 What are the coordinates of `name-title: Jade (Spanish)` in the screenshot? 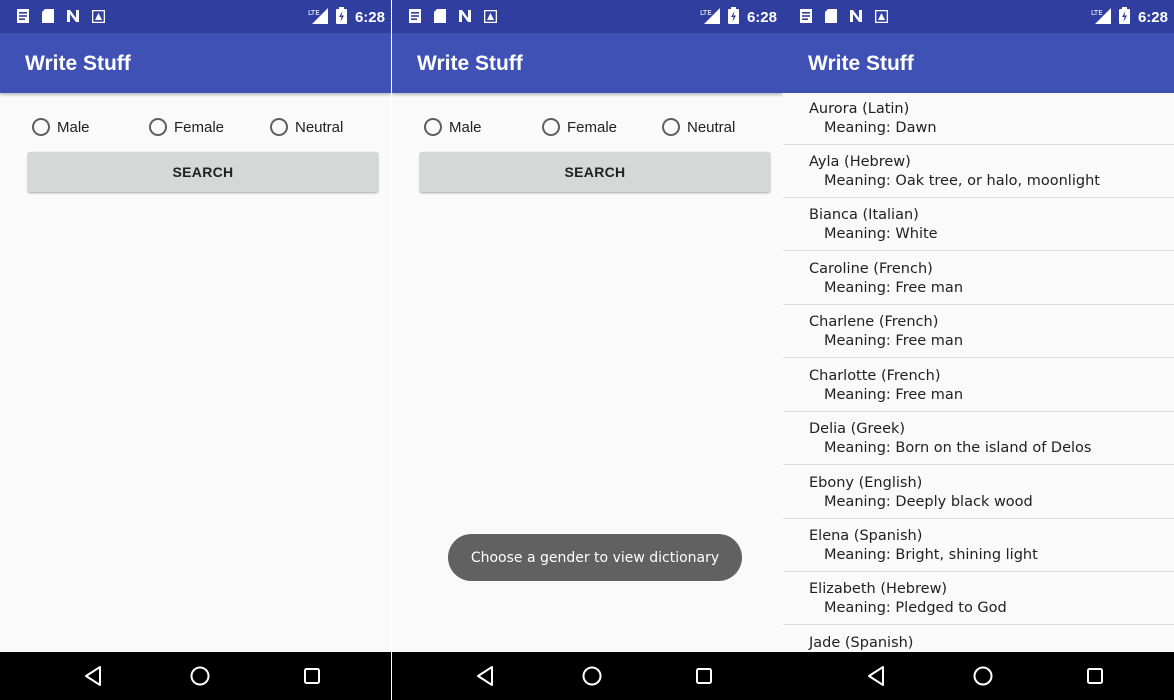 It's located at (861, 643).